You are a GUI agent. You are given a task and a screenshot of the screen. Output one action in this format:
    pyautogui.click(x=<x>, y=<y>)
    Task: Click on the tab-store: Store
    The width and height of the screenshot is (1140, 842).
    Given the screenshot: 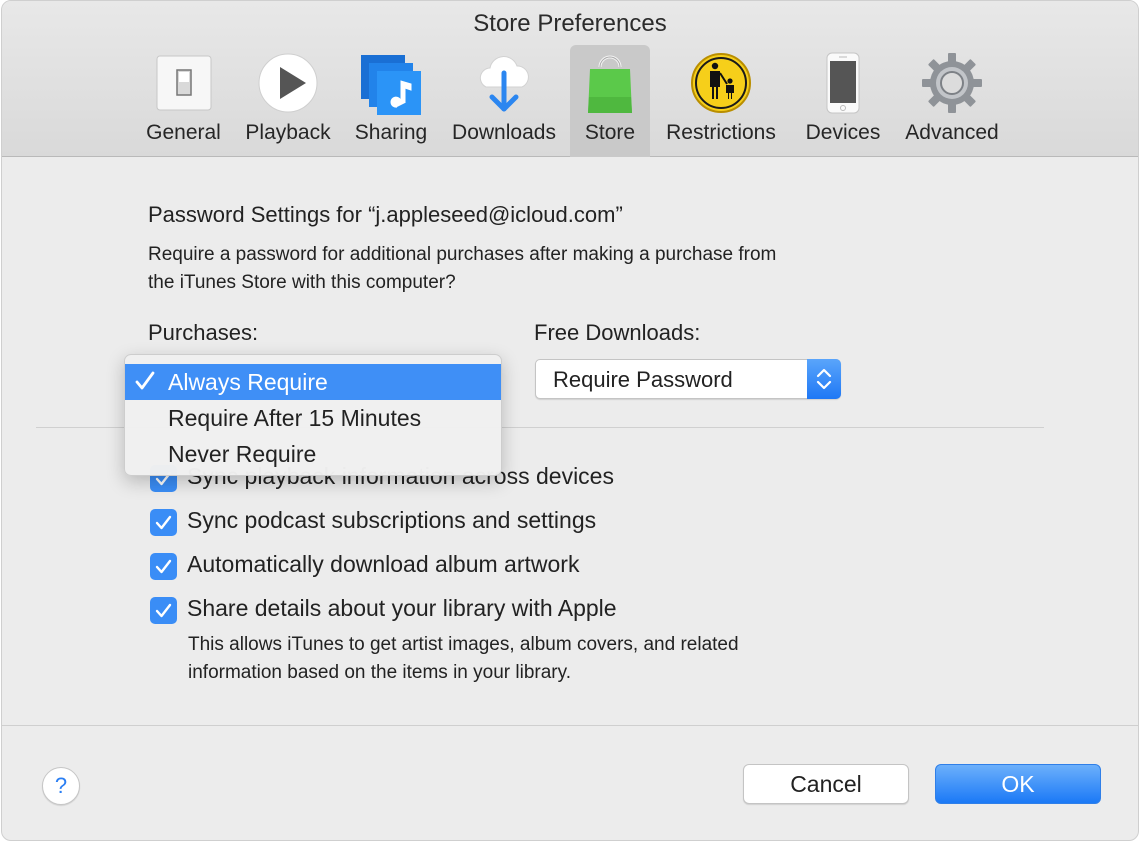 What is the action you would take?
    pyautogui.click(x=610, y=101)
    